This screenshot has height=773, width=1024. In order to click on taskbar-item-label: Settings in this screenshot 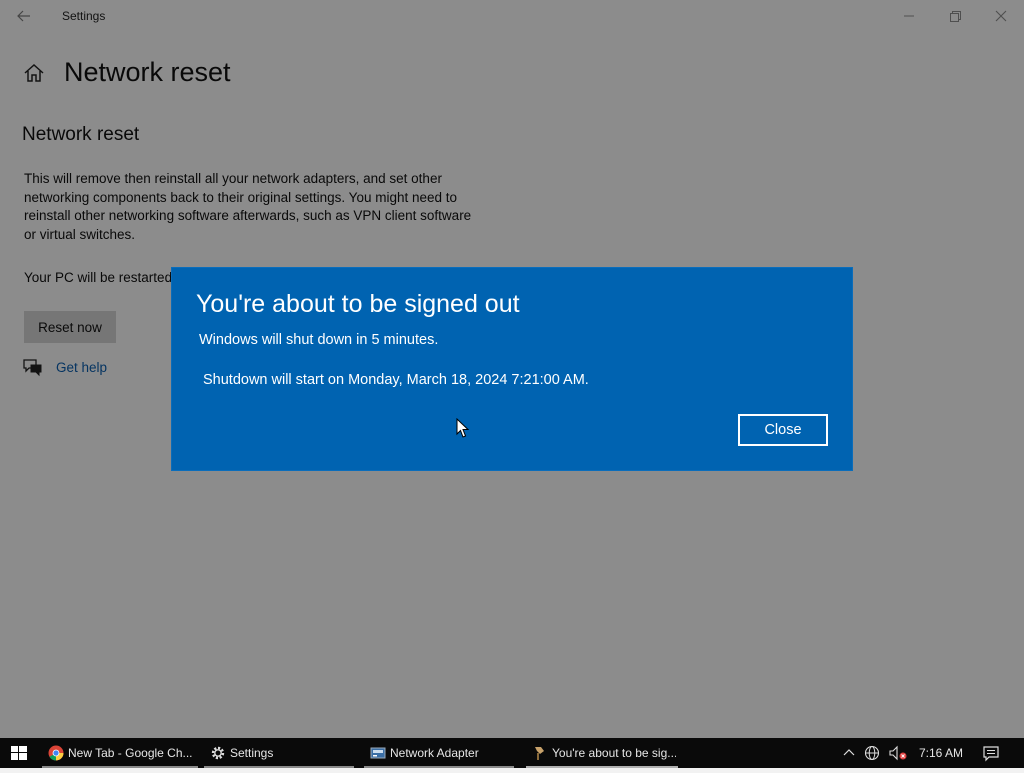, I will do `click(252, 753)`.